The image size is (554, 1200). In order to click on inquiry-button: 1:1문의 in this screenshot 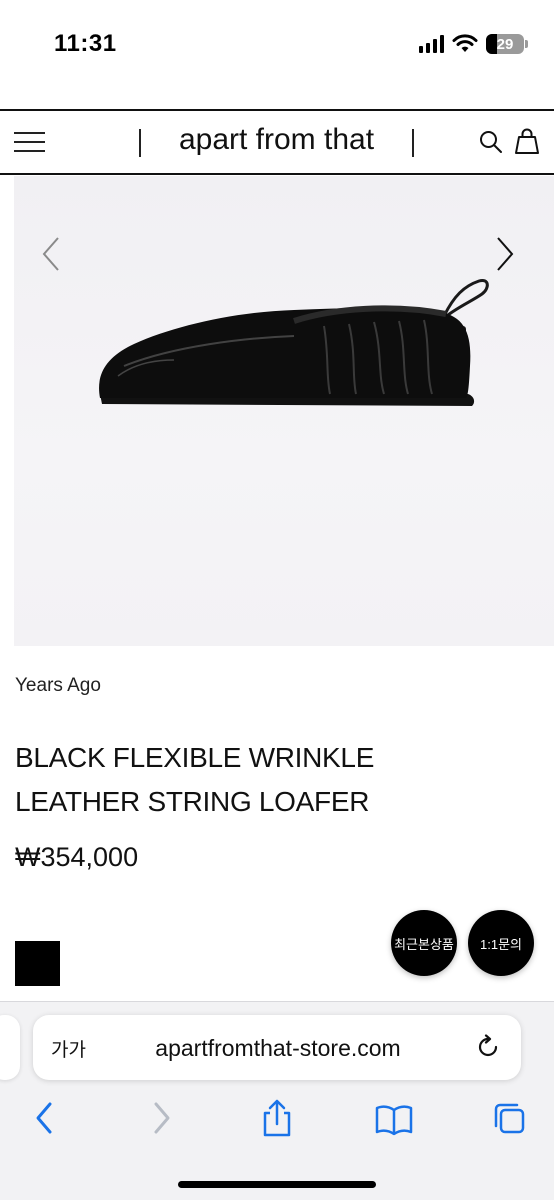, I will do `click(501, 943)`.